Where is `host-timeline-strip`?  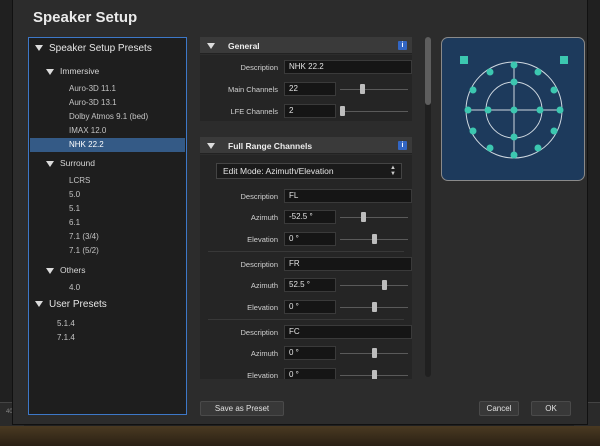
host-timeline-strip is located at coordinates (300, 436).